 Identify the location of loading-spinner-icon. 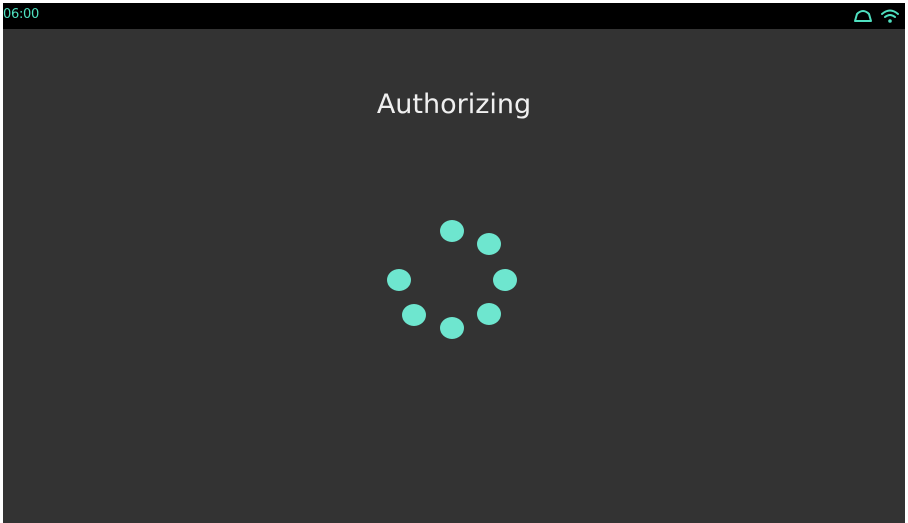
(452, 279).